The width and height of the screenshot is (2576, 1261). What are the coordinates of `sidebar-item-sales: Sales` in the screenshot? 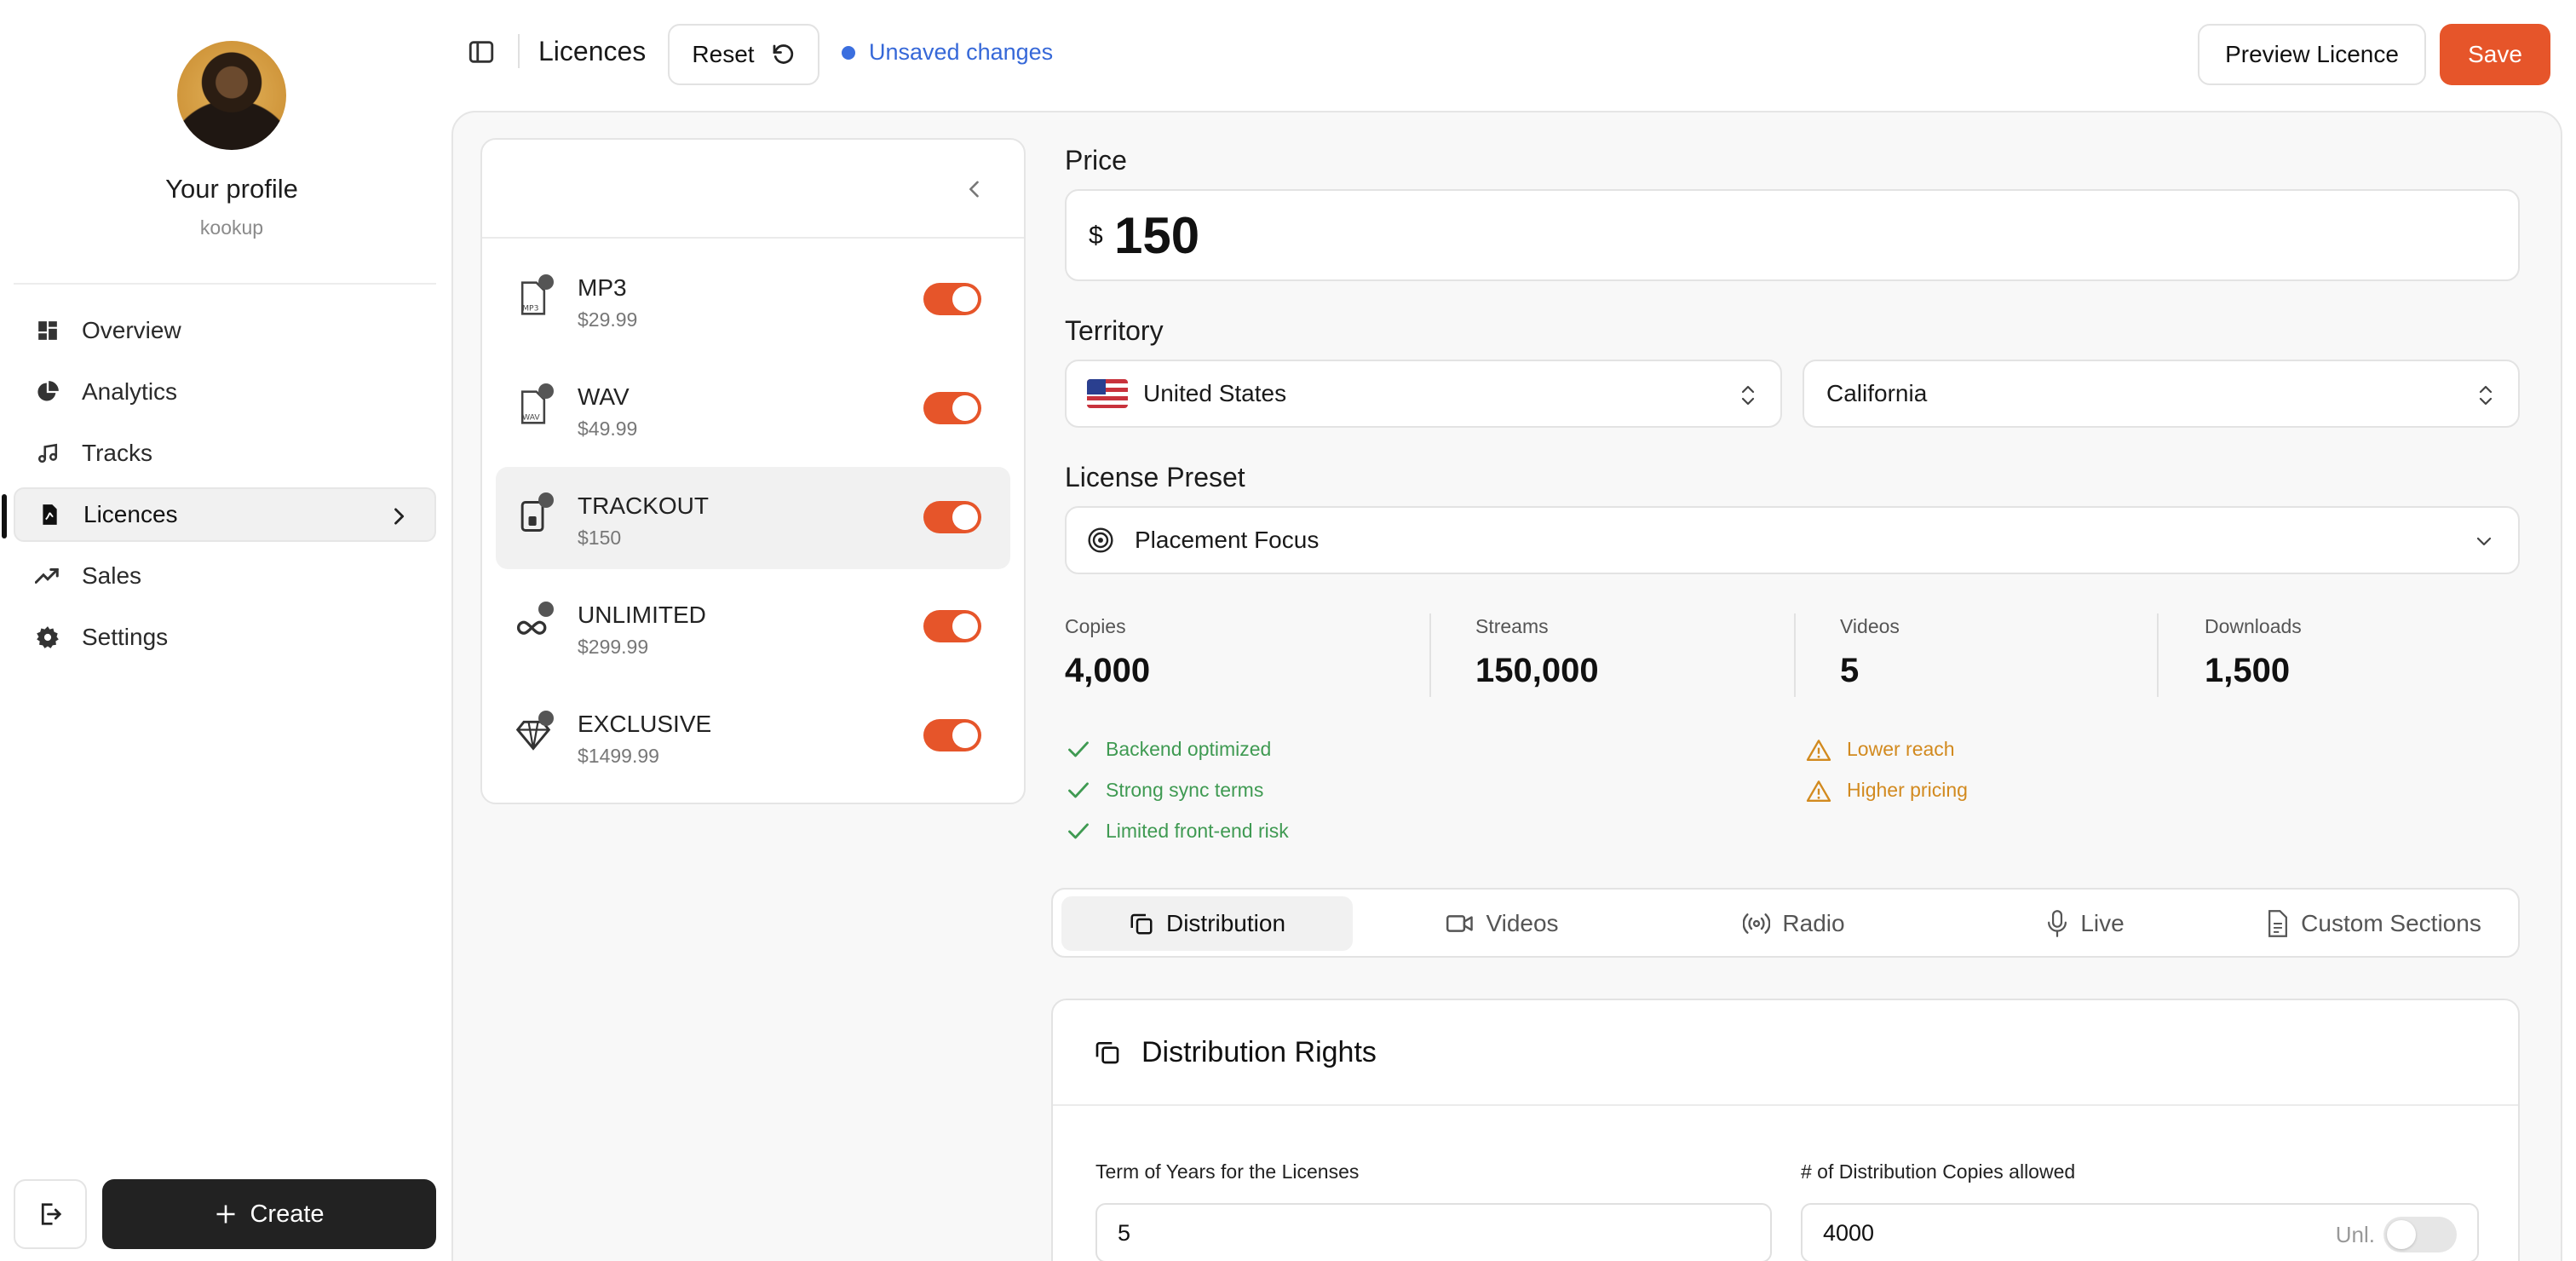 It's located at (225, 576).